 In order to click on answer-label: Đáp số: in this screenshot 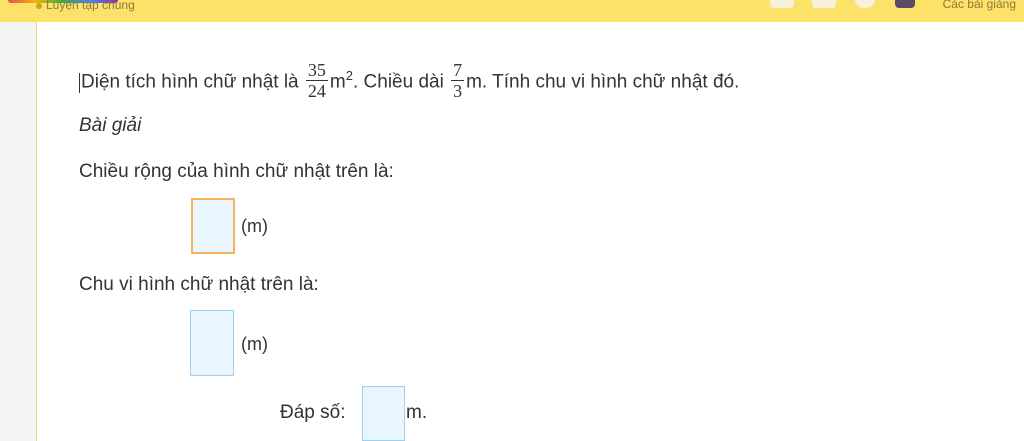, I will do `click(313, 412)`.